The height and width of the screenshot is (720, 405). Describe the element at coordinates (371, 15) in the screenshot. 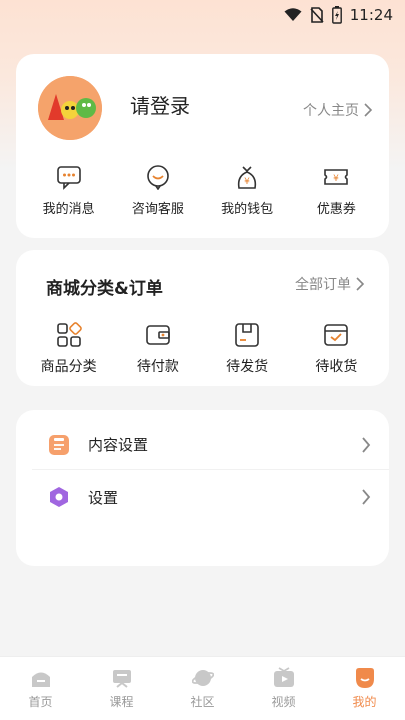

I see `status-time: 11:24` at that location.